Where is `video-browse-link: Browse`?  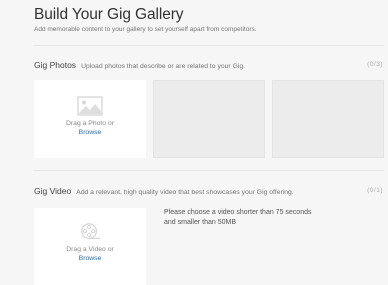 video-browse-link: Browse is located at coordinates (90, 258).